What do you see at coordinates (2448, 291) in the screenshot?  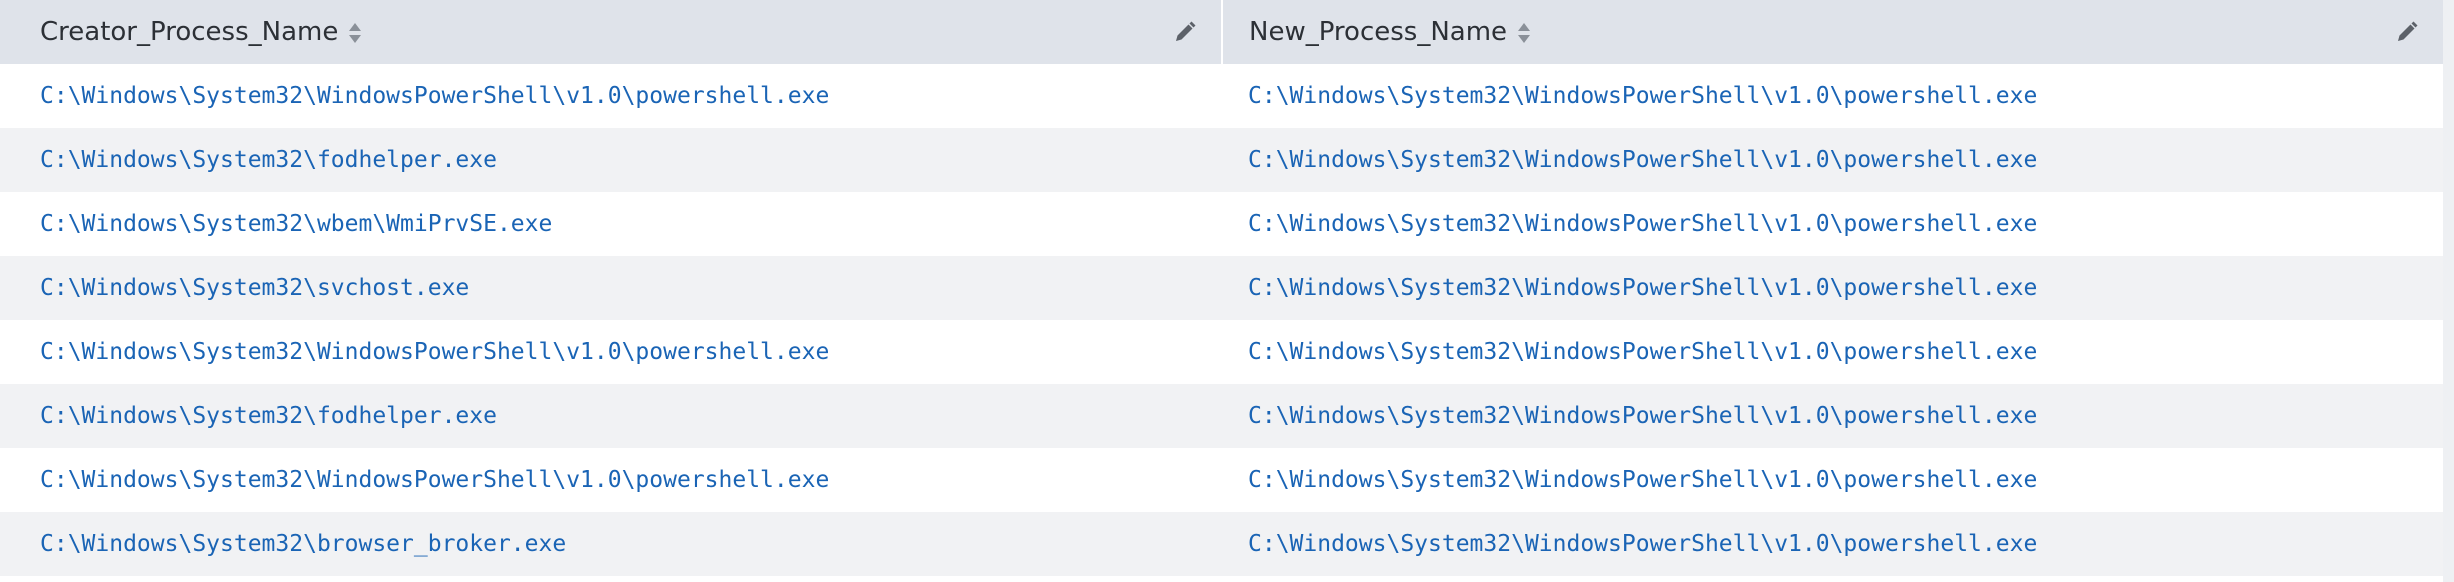 I see `scroll-edge` at bounding box center [2448, 291].